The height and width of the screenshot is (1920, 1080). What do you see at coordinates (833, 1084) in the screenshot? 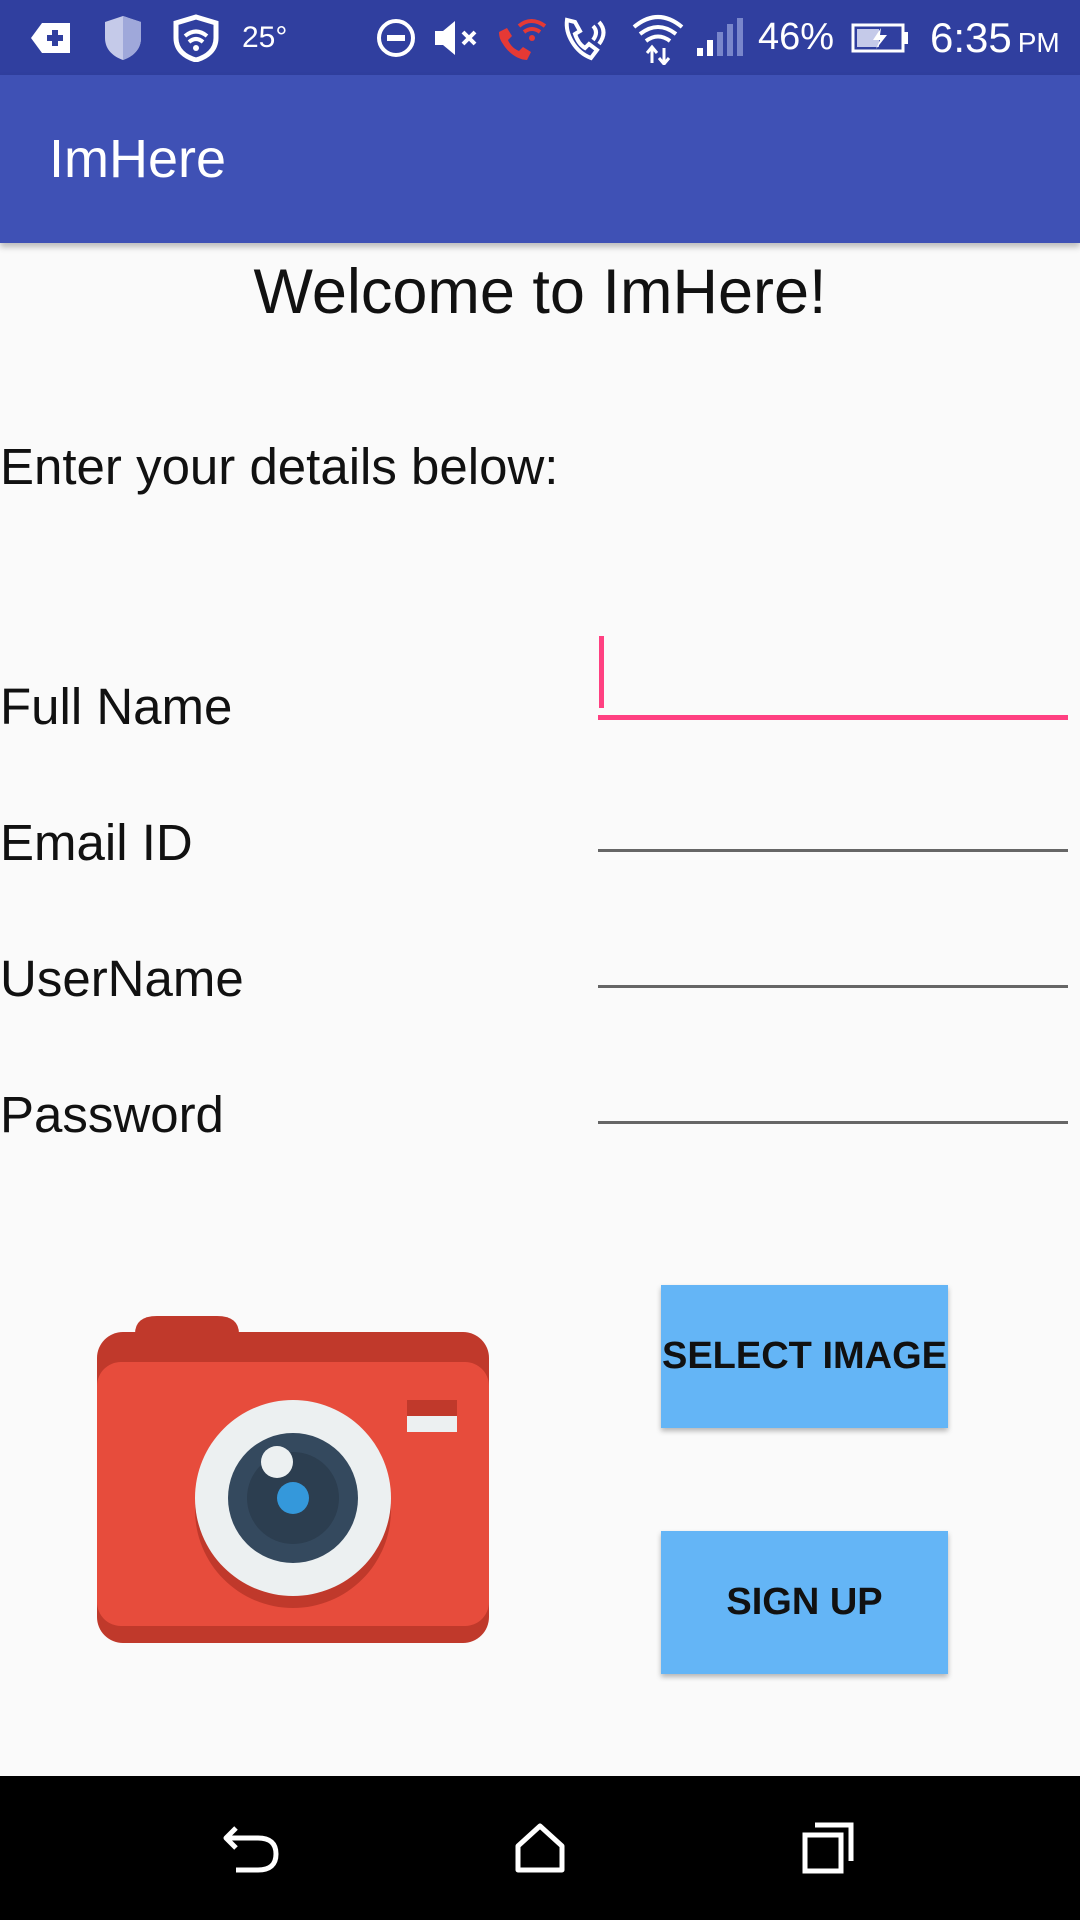
I see `password-field` at bounding box center [833, 1084].